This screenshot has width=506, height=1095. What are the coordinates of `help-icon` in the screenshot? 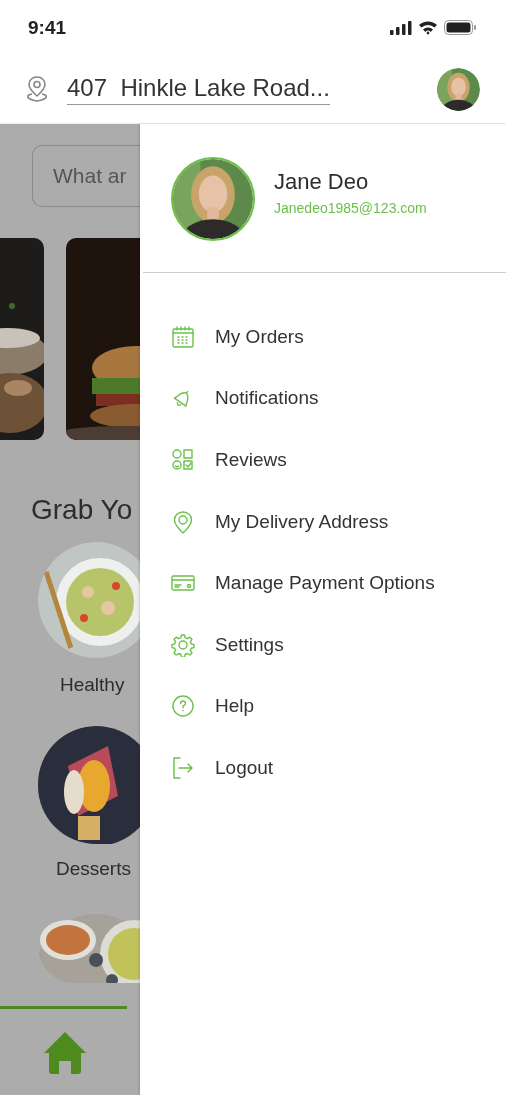 It's located at (183, 706).